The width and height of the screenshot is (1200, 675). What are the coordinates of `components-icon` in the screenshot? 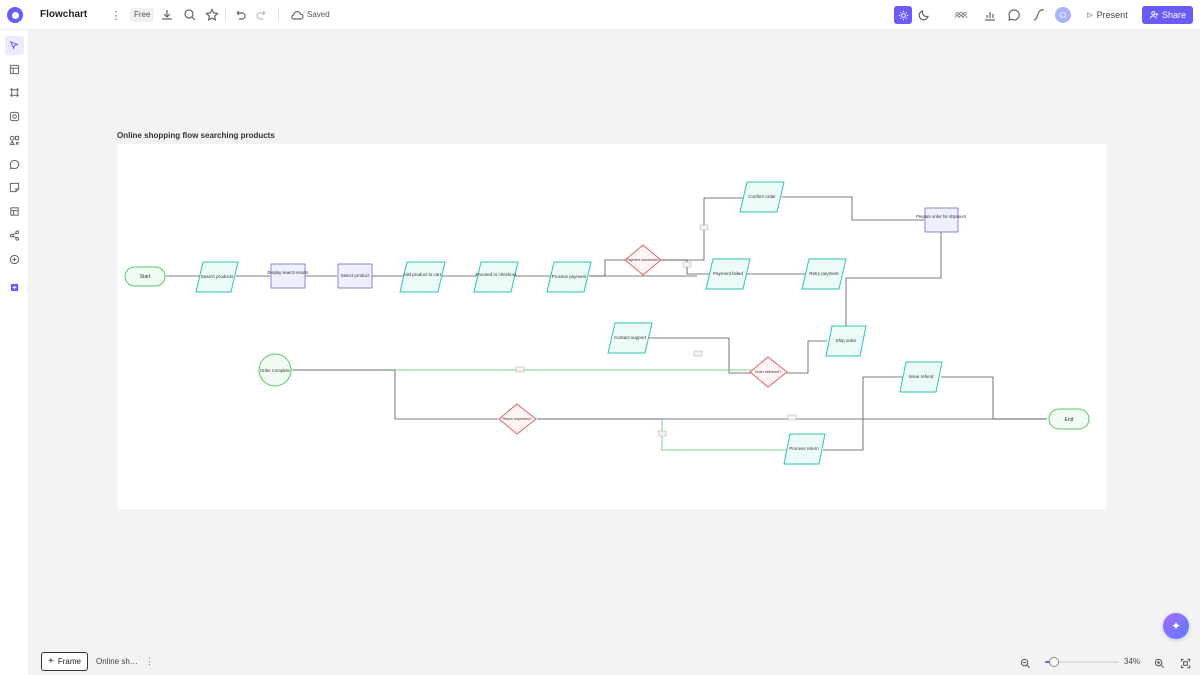 It's located at (14, 140).